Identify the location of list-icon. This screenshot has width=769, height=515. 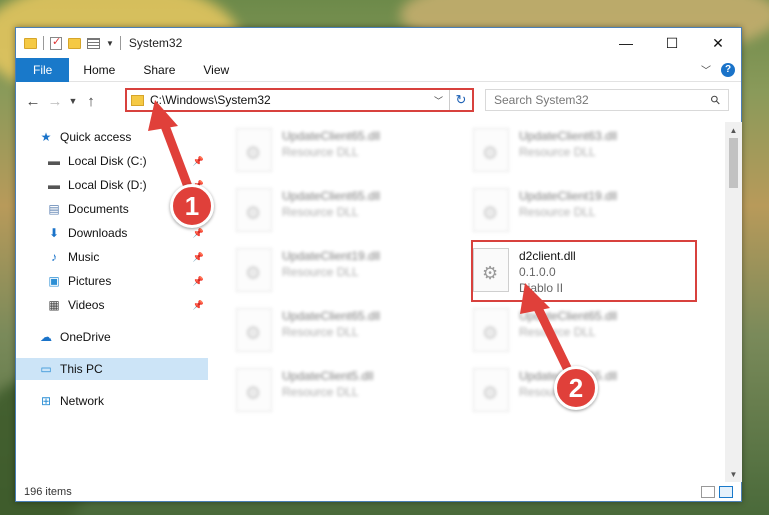
(93, 43).